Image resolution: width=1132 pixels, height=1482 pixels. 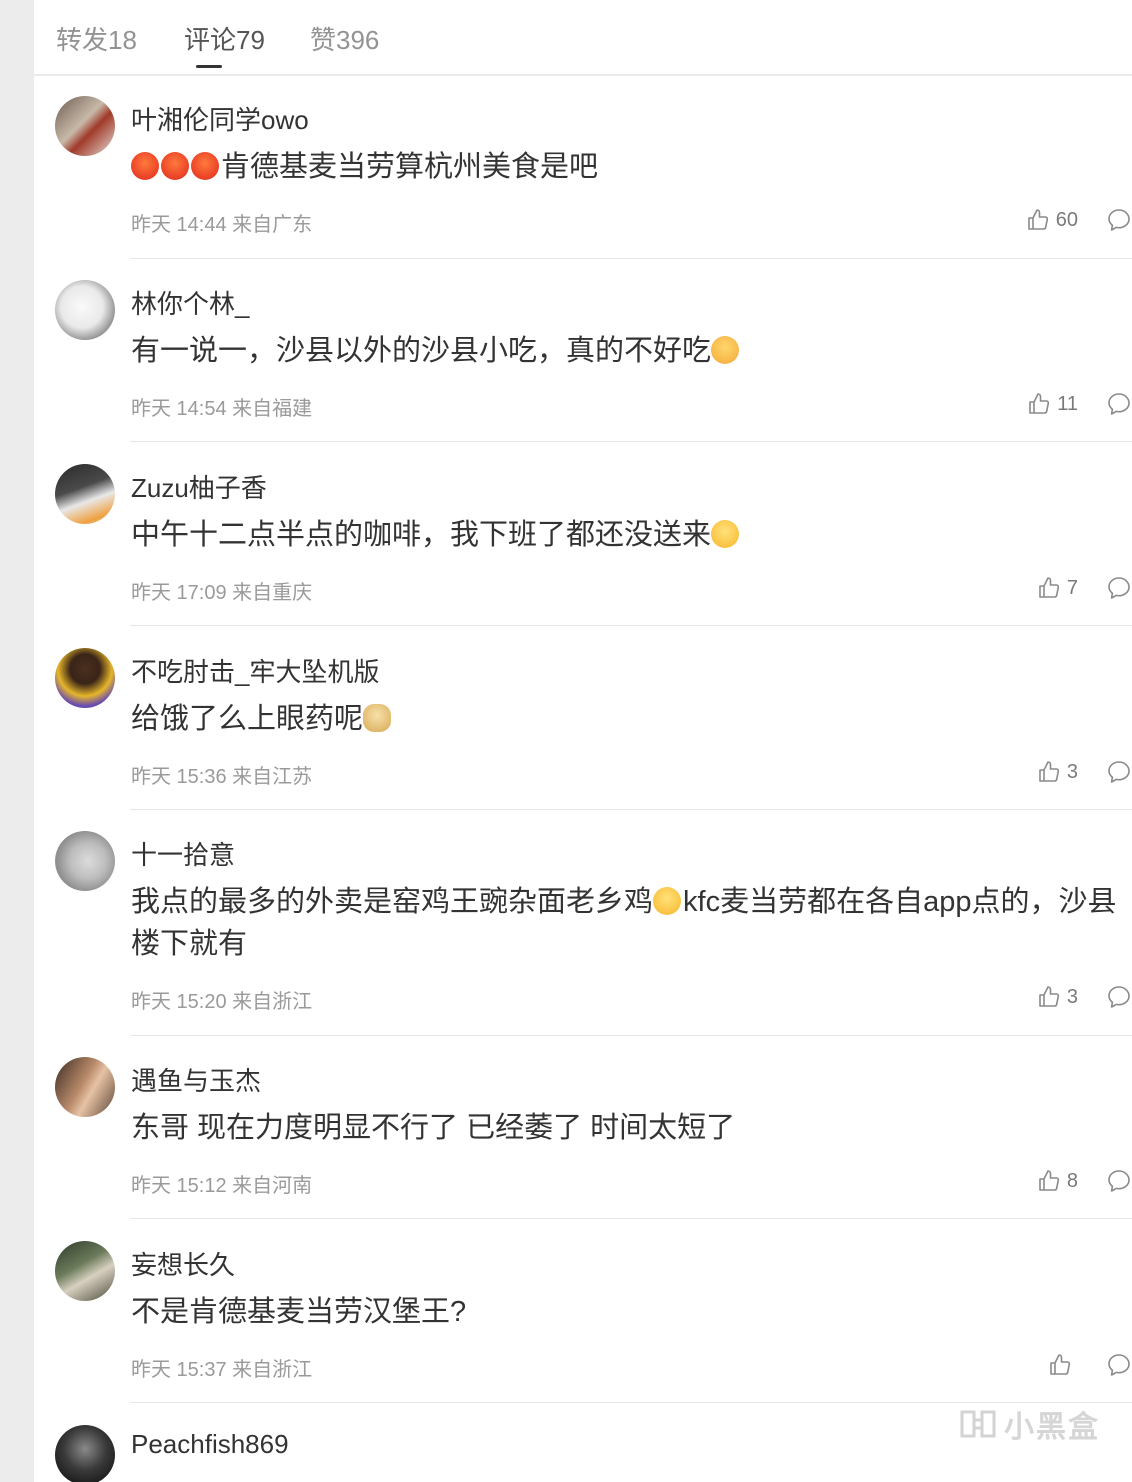 I want to click on username: 林你个林_, so click(x=190, y=302).